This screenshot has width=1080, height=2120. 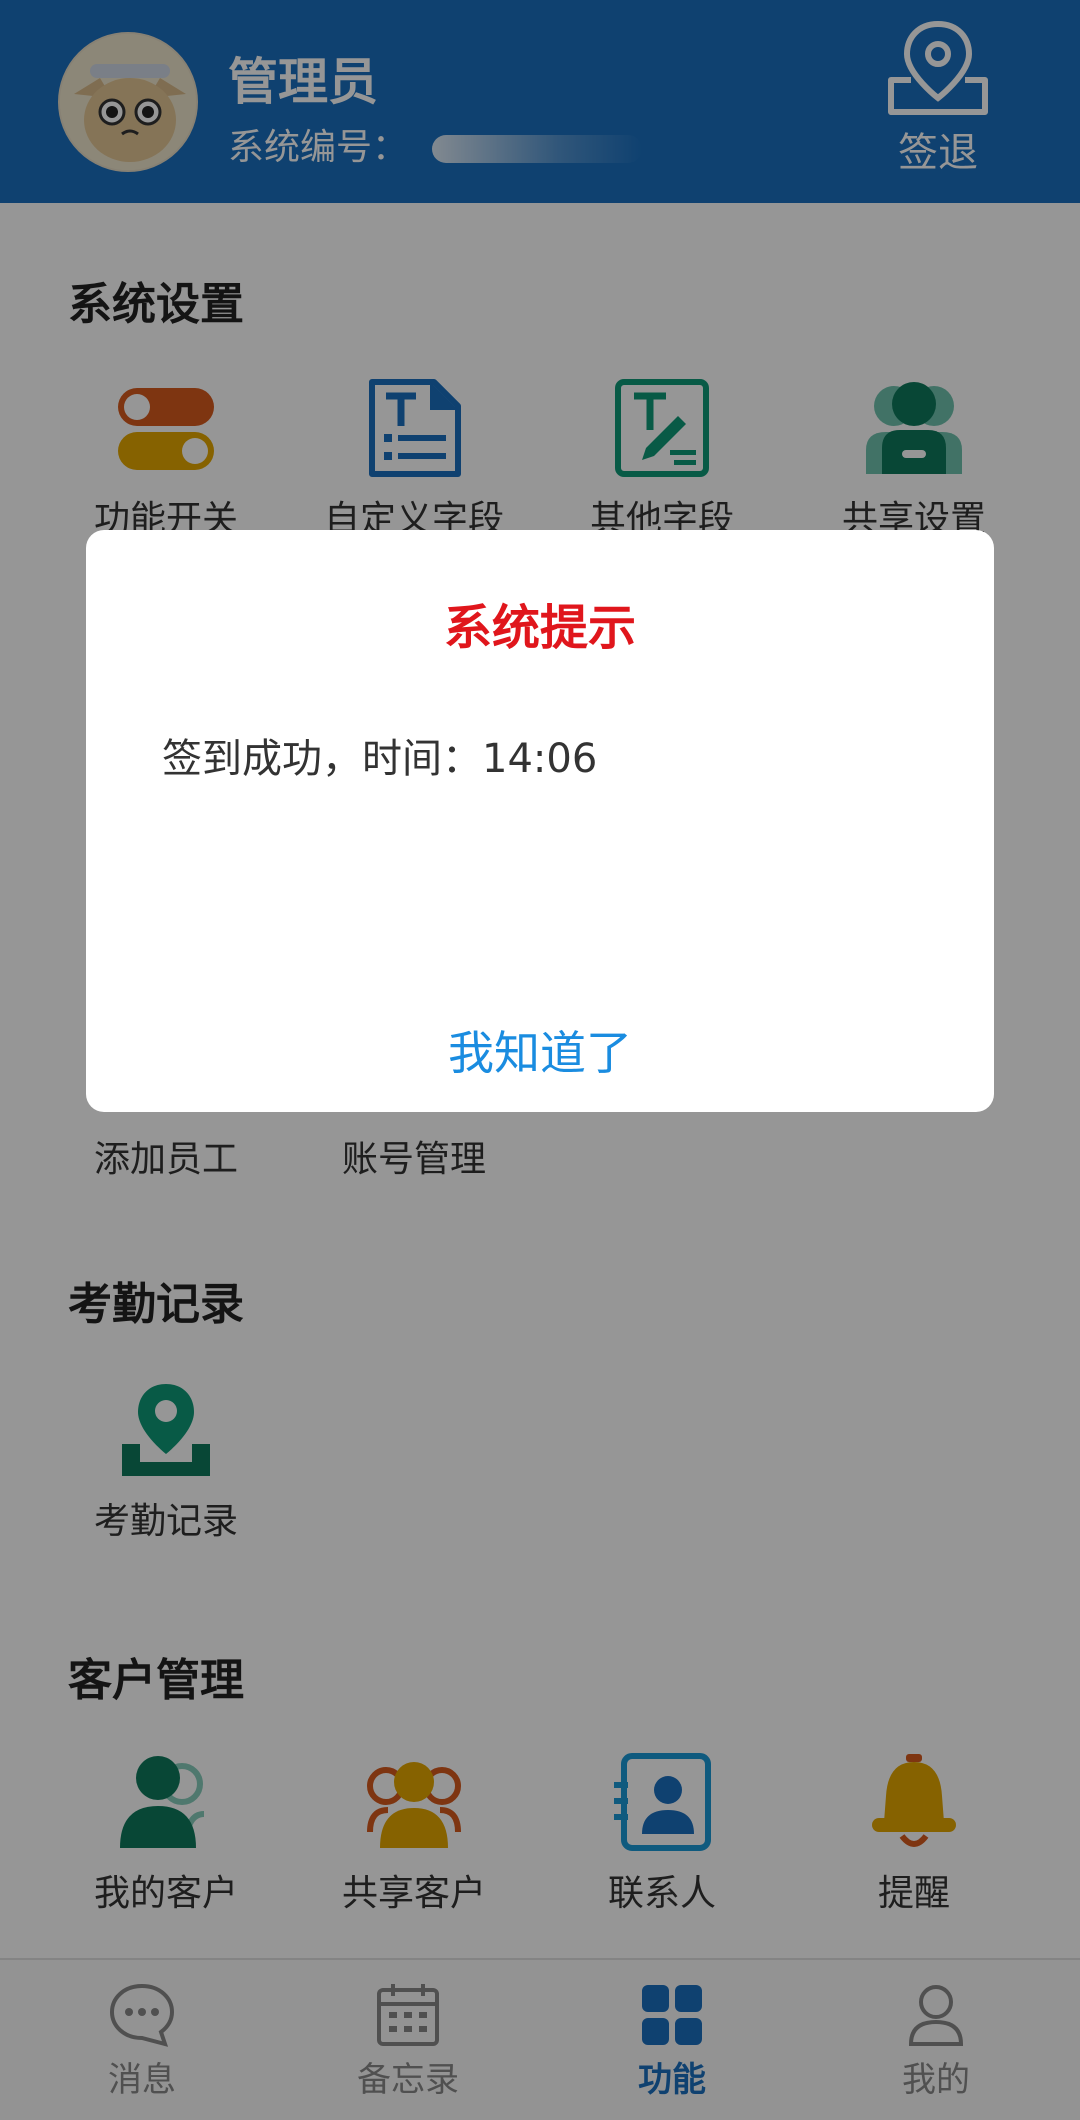 I want to click on dialog-title: 系统提示, so click(x=539, y=628).